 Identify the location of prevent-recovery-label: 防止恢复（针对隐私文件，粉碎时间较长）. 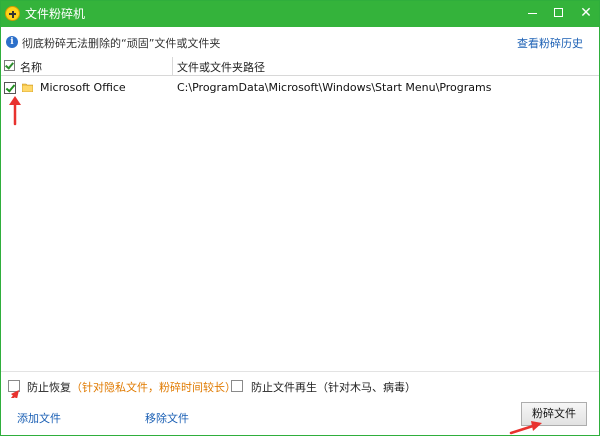
(131, 387).